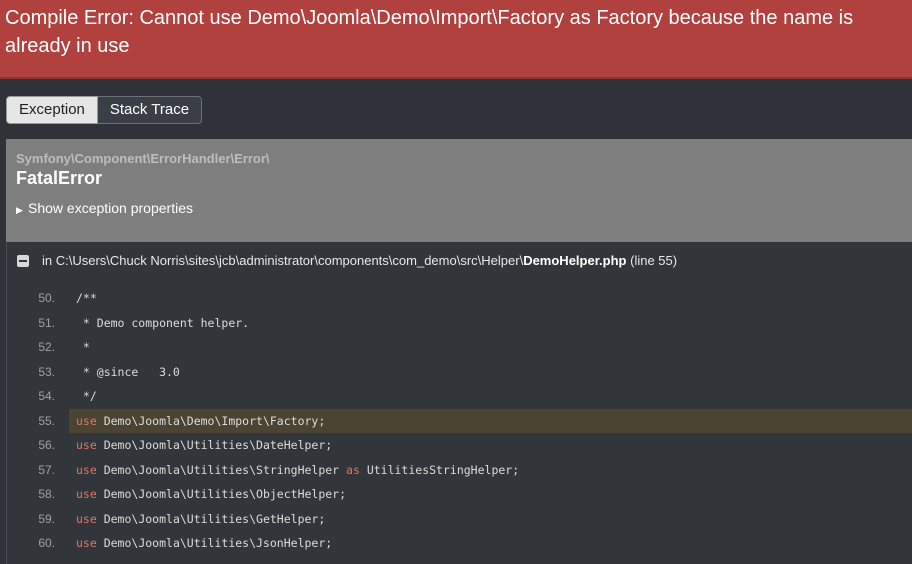 Image resolution: width=912 pixels, height=564 pixels. I want to click on line-number: 53., so click(46, 371).